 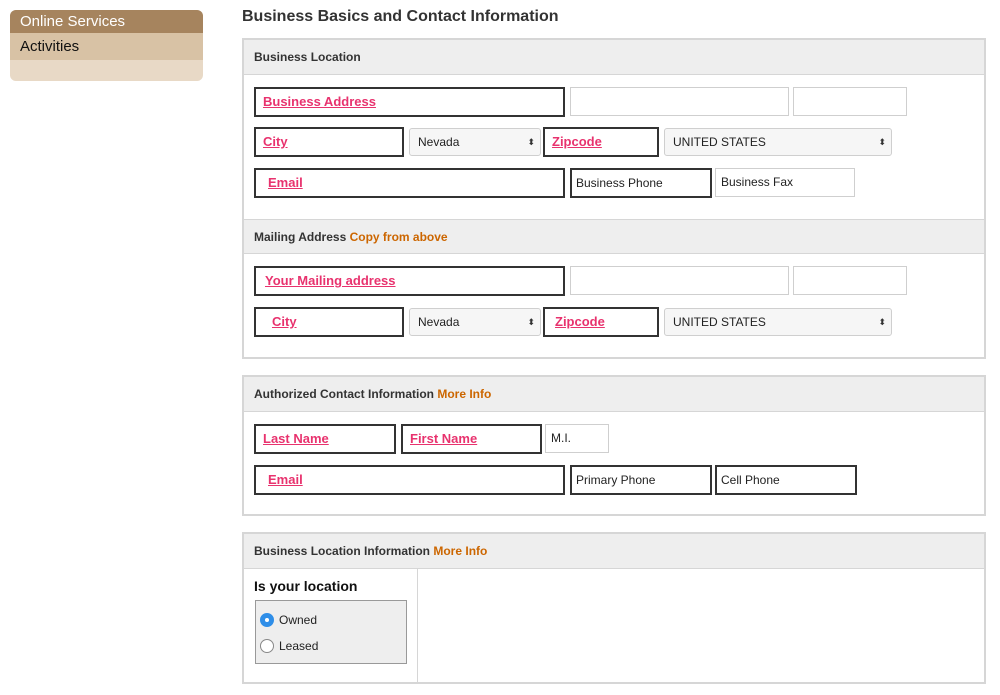 I want to click on business-address-line3-input, so click(x=850, y=101).